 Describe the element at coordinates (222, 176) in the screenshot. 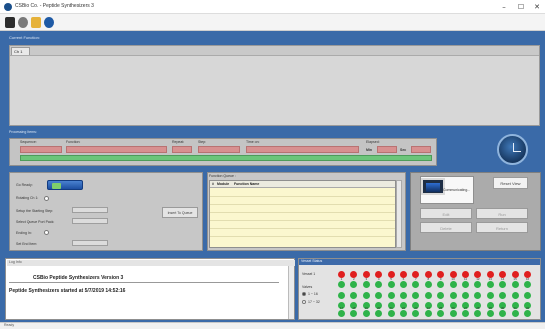

I see `queue-title: Function Queue :` at that location.